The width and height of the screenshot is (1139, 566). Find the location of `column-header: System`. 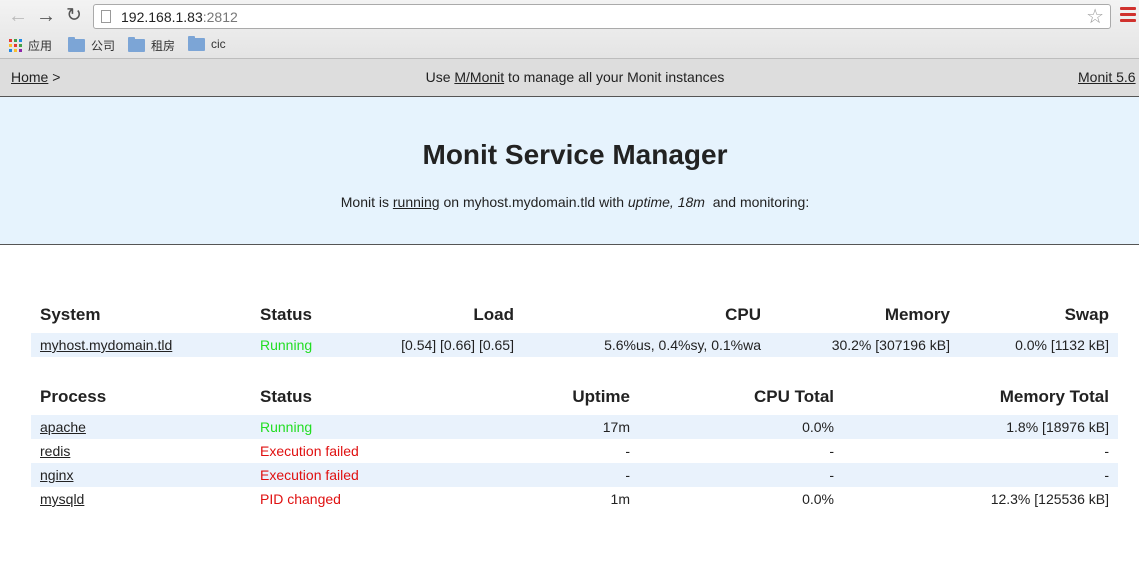

column-header: System is located at coordinates (70, 314).